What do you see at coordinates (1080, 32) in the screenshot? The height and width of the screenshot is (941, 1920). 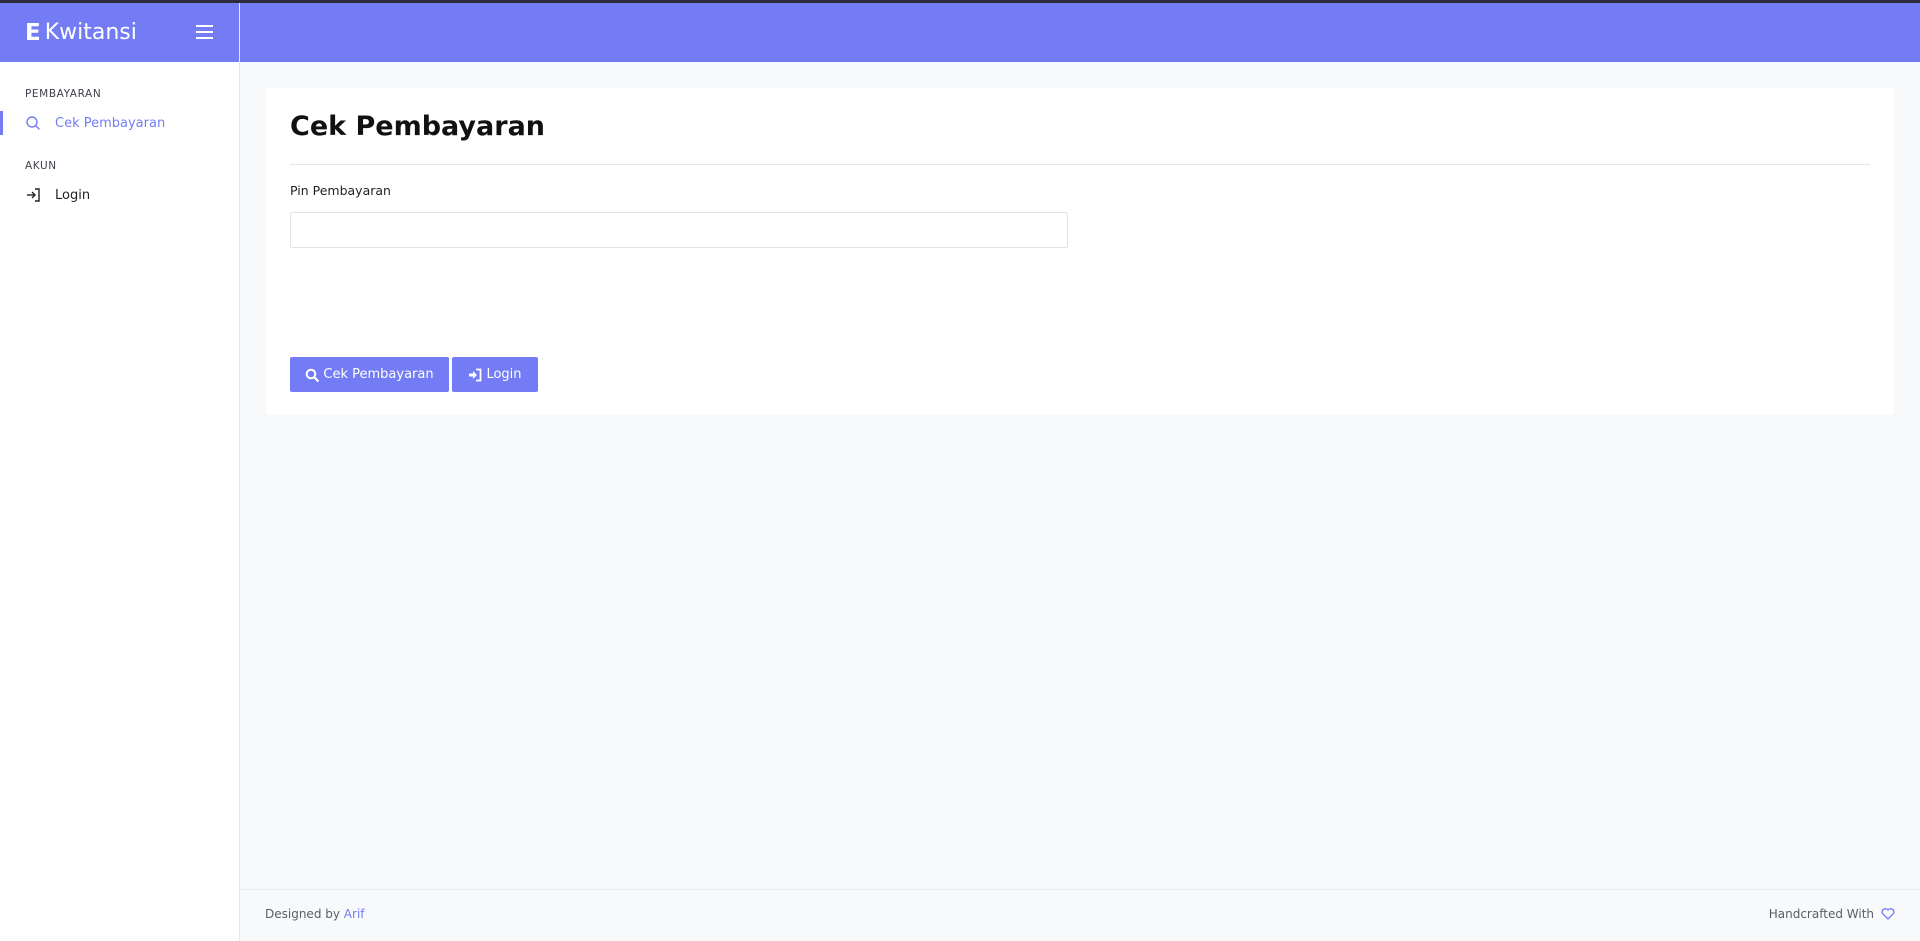 I see `header-bar` at bounding box center [1080, 32].